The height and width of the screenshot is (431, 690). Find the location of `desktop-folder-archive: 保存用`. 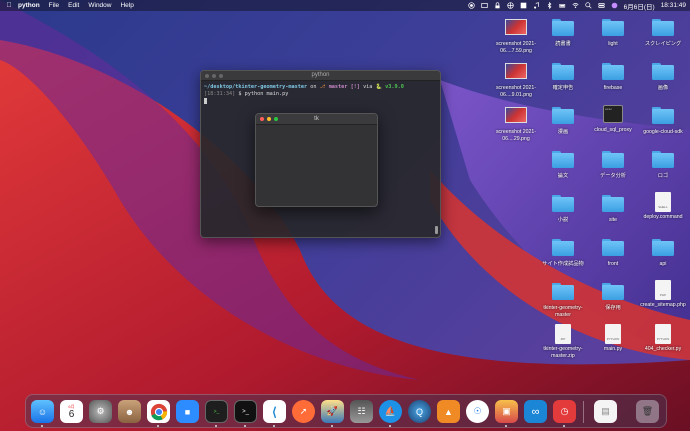

desktop-folder-archive: 保存用 is located at coordinates (613, 296).